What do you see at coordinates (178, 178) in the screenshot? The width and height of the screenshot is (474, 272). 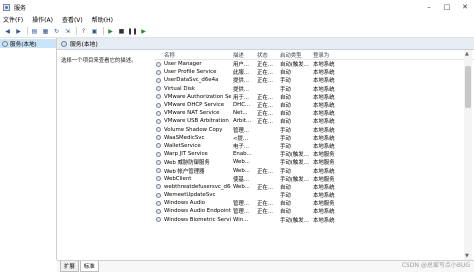 I see `service-name-label: WebClient` at bounding box center [178, 178].